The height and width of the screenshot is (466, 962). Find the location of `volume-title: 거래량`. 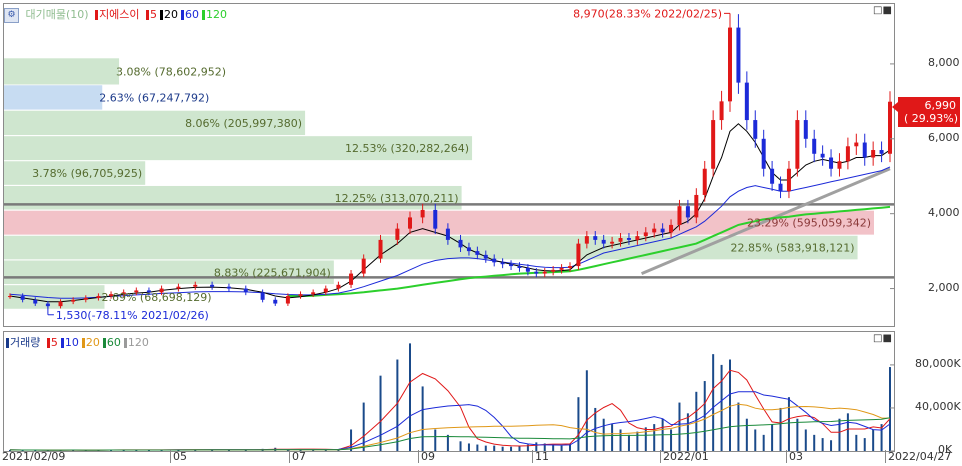

volume-title: 거래량 is located at coordinates (25, 342).